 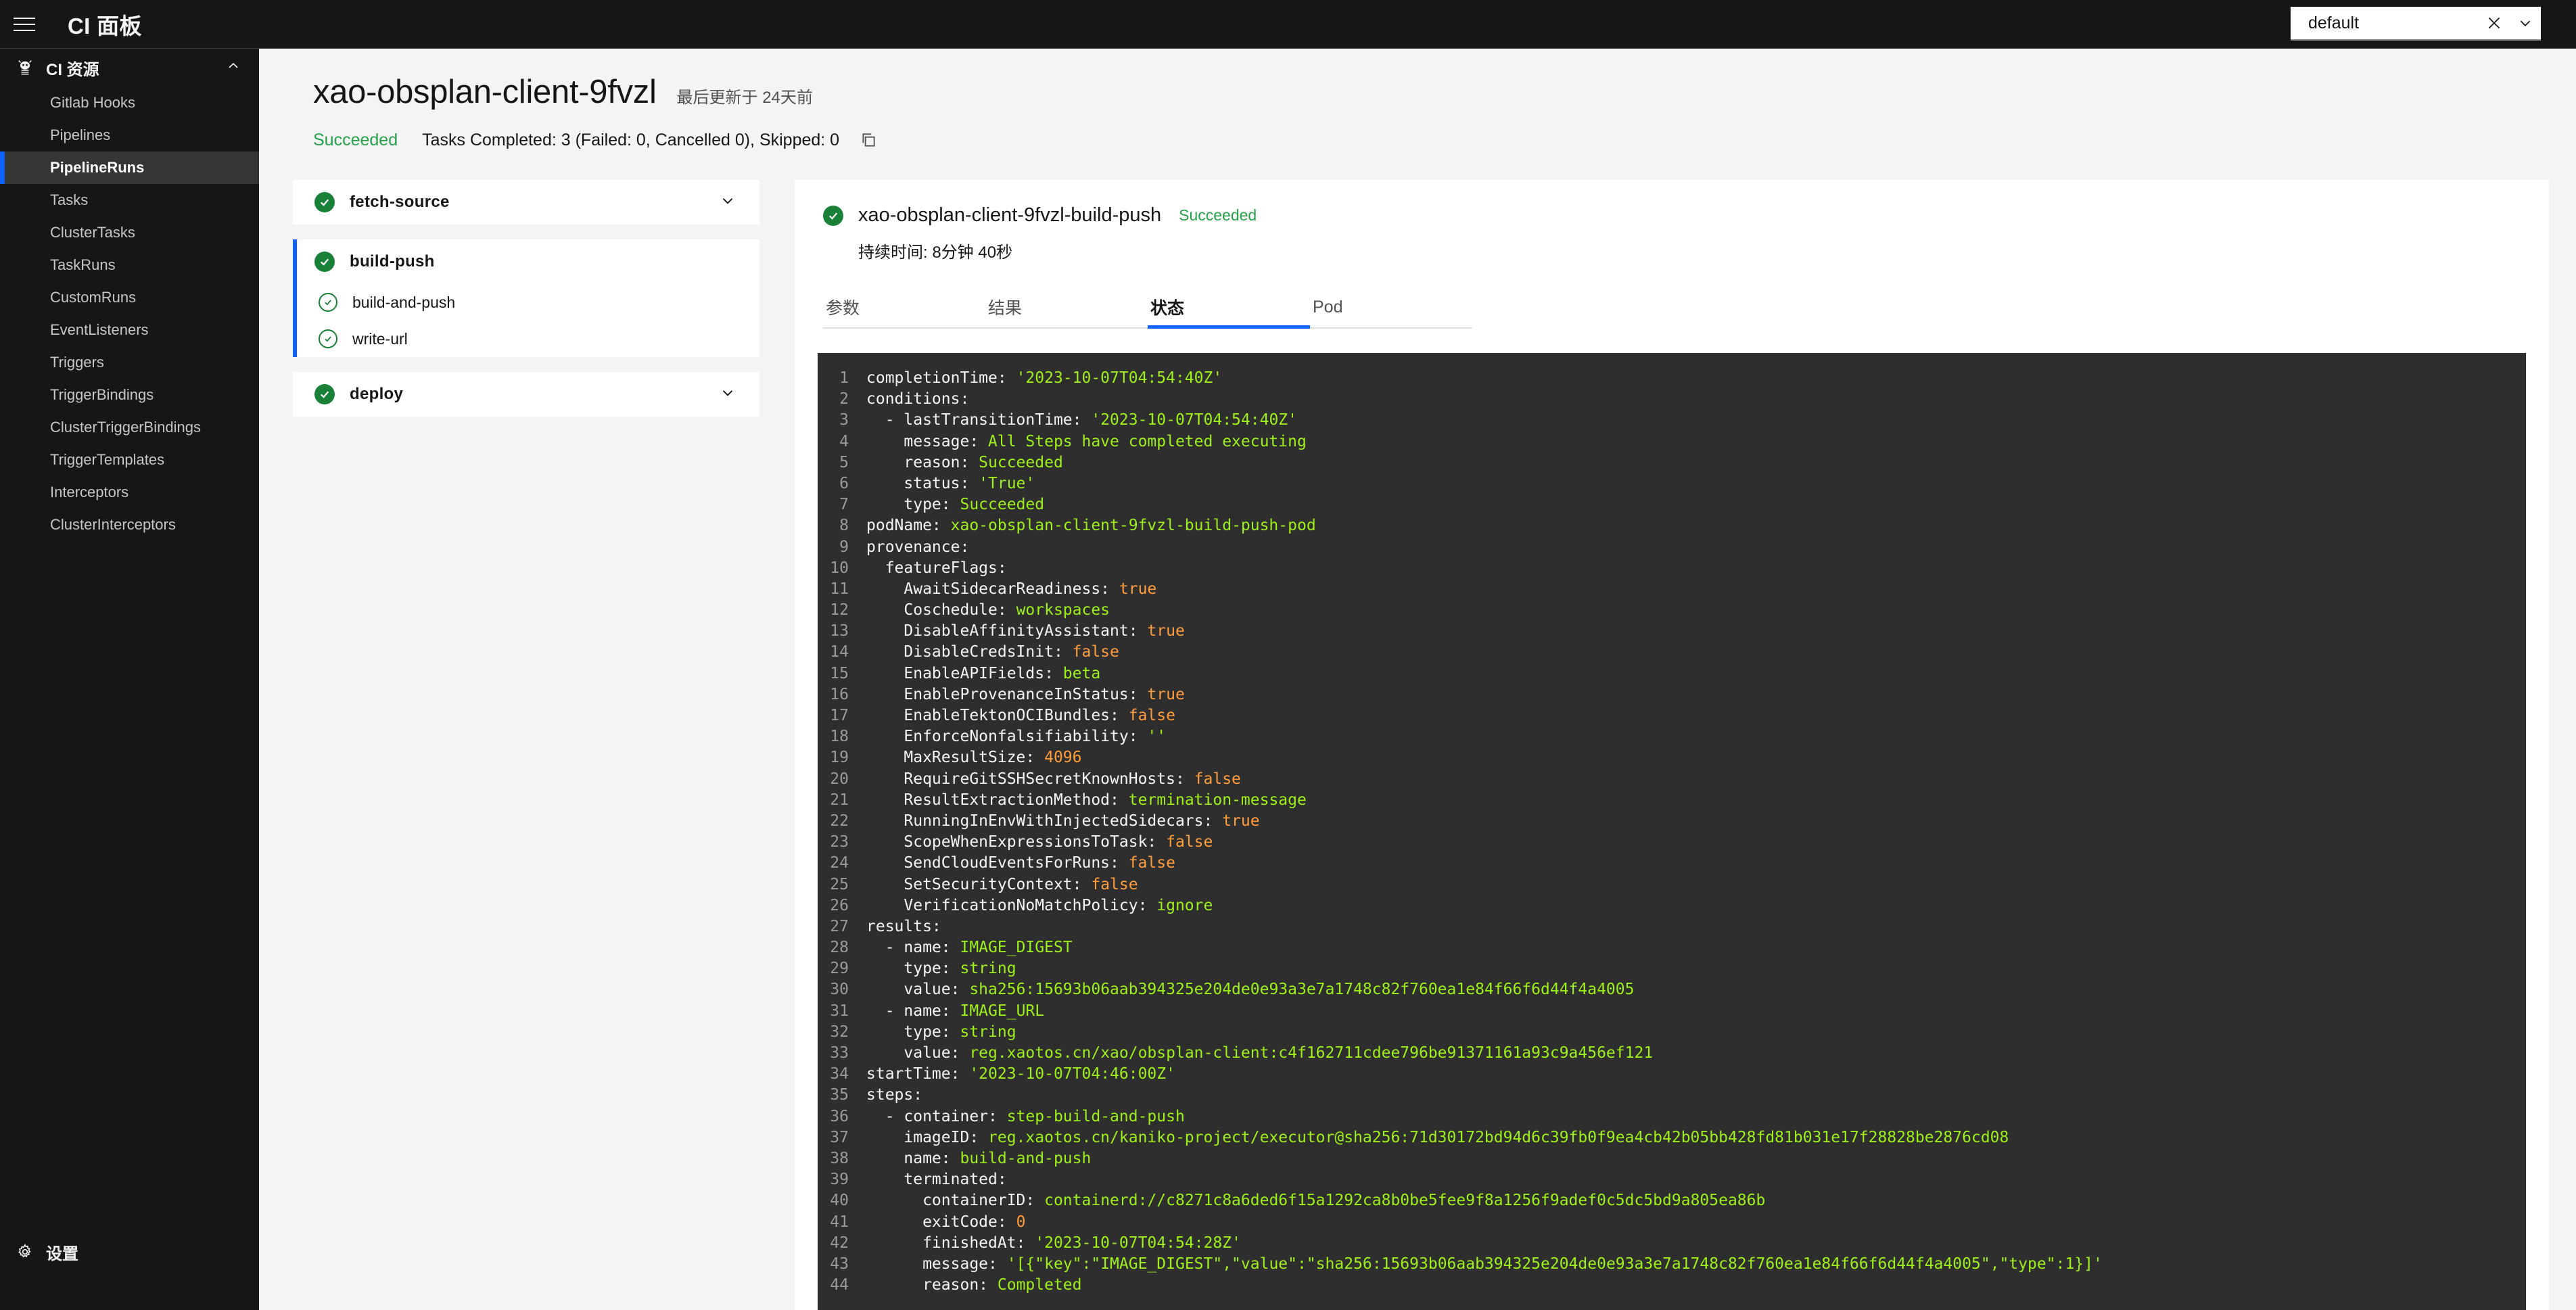 What do you see at coordinates (1672, 463) in the screenshot?
I see `code-line: 5 reason: Succeeded` at bounding box center [1672, 463].